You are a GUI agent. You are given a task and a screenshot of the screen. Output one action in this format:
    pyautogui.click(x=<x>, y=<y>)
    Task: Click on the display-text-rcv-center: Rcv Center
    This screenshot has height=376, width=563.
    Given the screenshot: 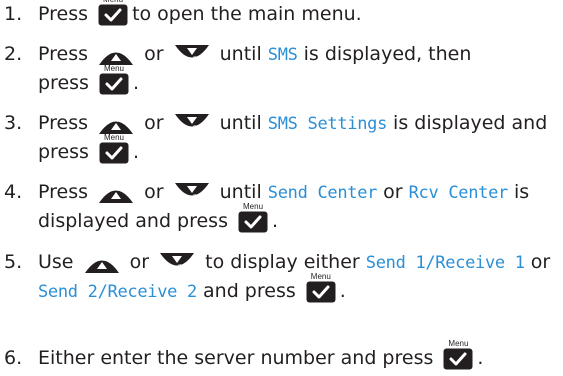 What is the action you would take?
    pyautogui.click(x=458, y=193)
    